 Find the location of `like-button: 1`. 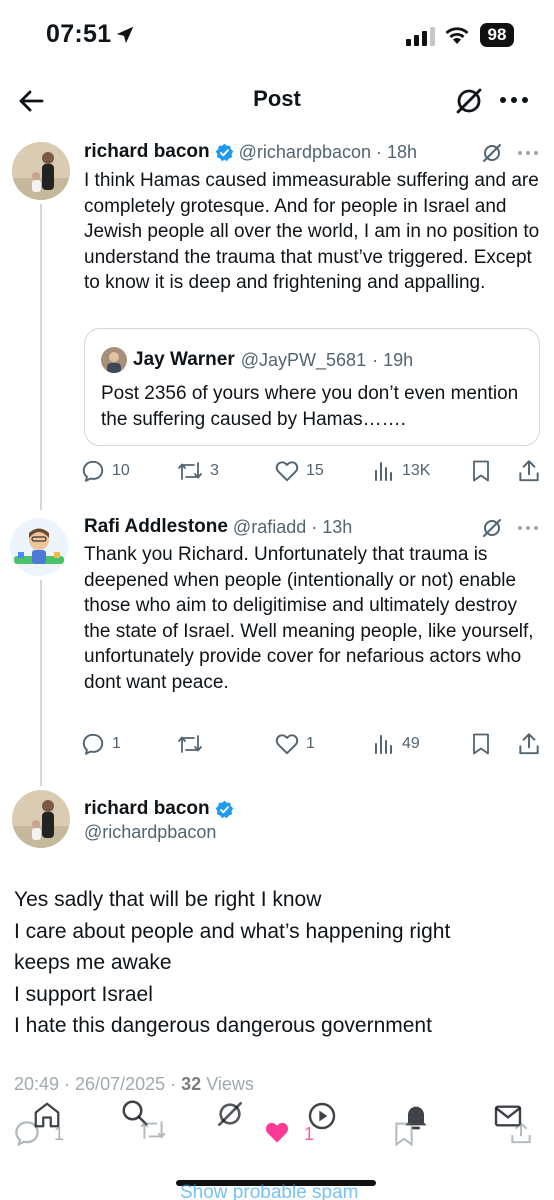

like-button: 1 is located at coordinates (294, 744).